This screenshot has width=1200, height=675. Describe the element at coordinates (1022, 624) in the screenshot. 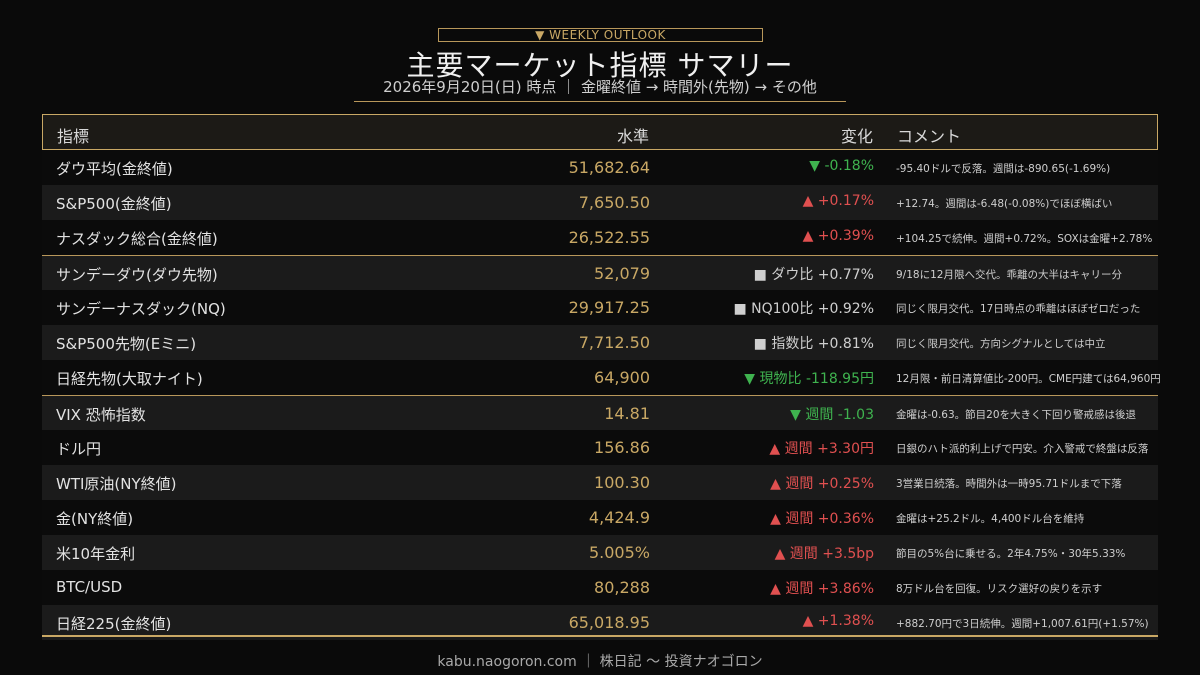

I see `indicator-comment: +882.70円で3日続伸。週間+1,007.61円(+1.57%)` at that location.